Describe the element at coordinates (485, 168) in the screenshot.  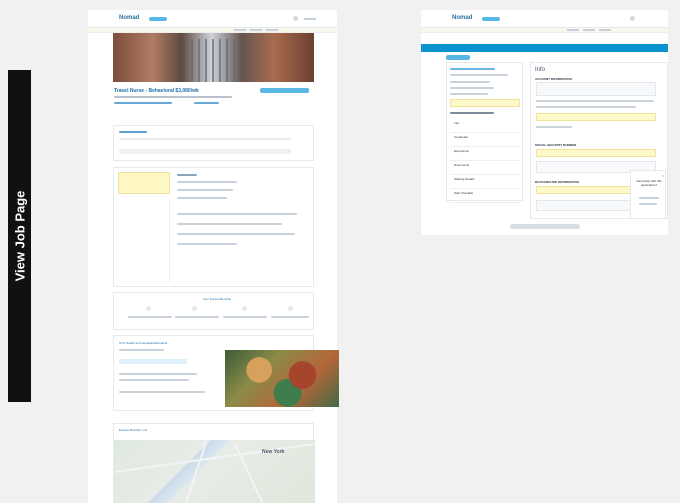
I see `step-documents: Documents` at that location.